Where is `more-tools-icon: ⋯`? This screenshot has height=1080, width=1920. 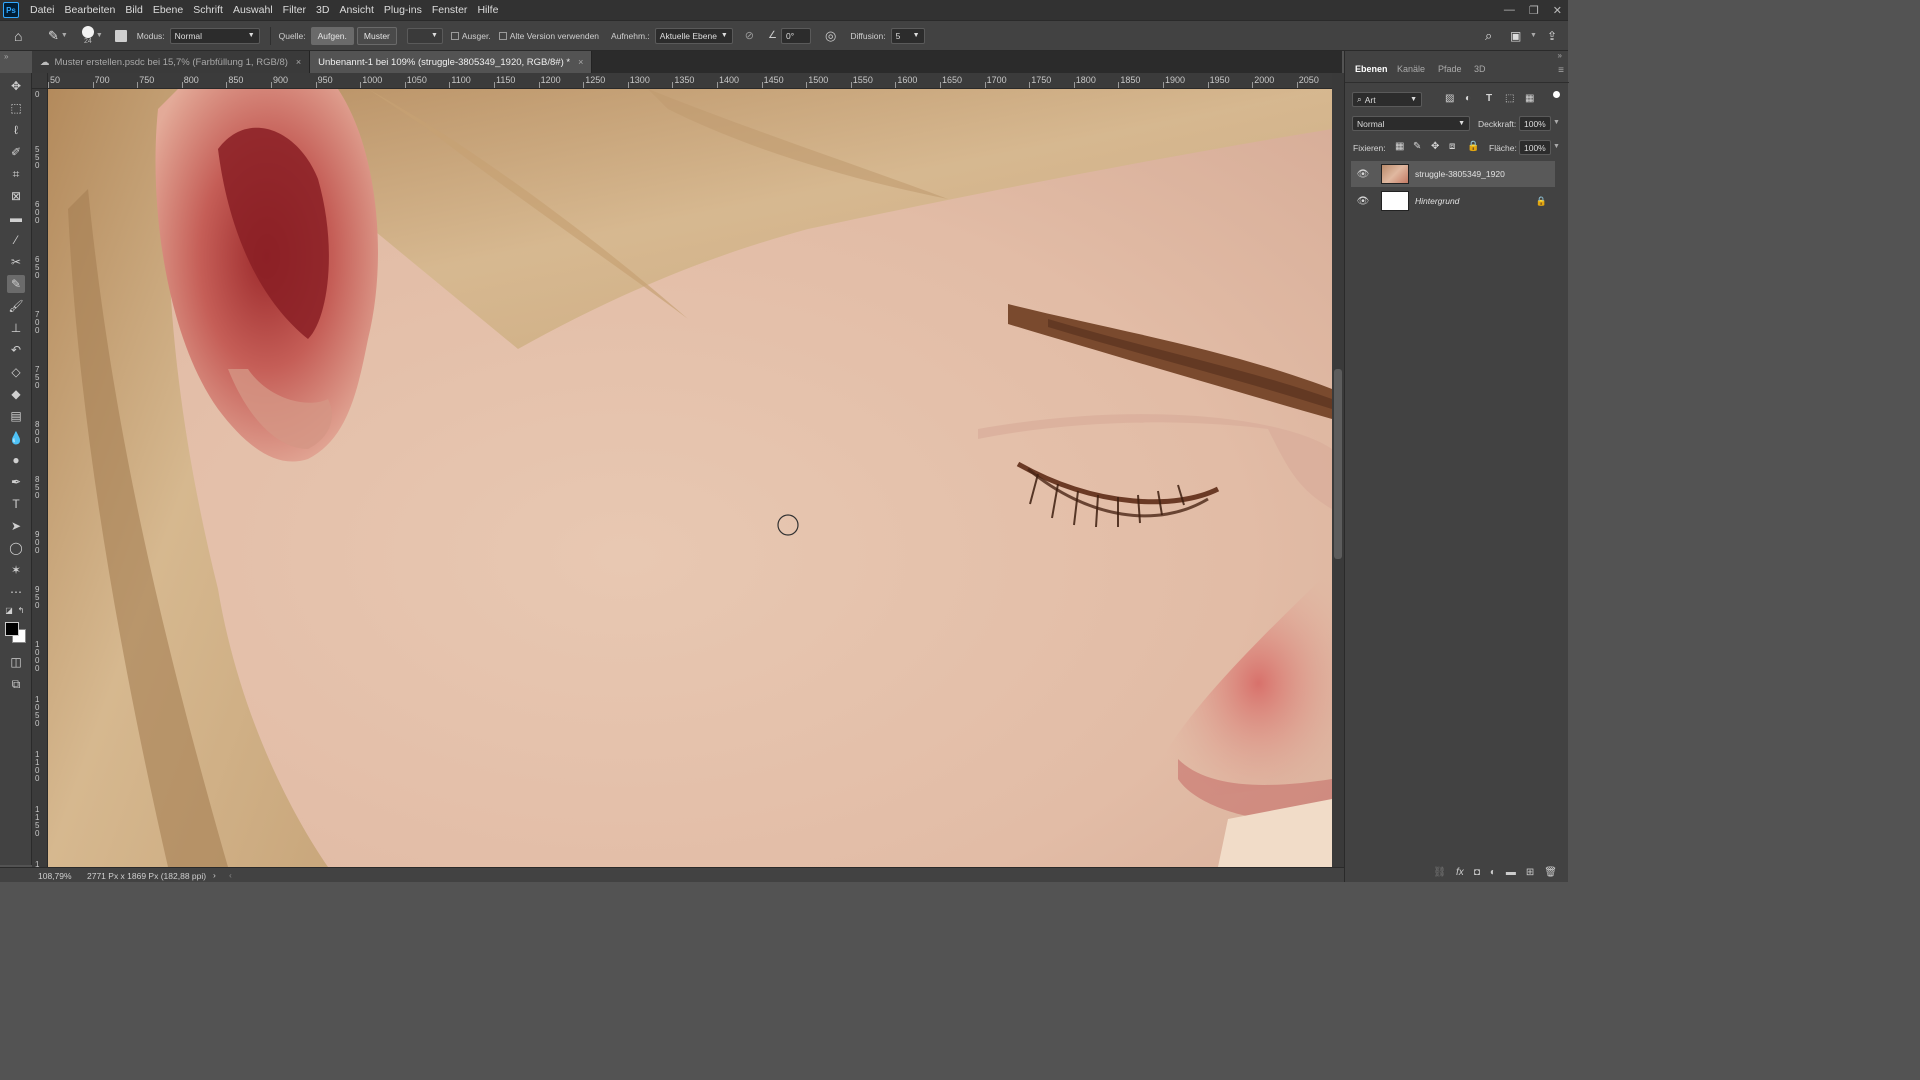
more-tools-icon: ⋯ is located at coordinates (16, 592).